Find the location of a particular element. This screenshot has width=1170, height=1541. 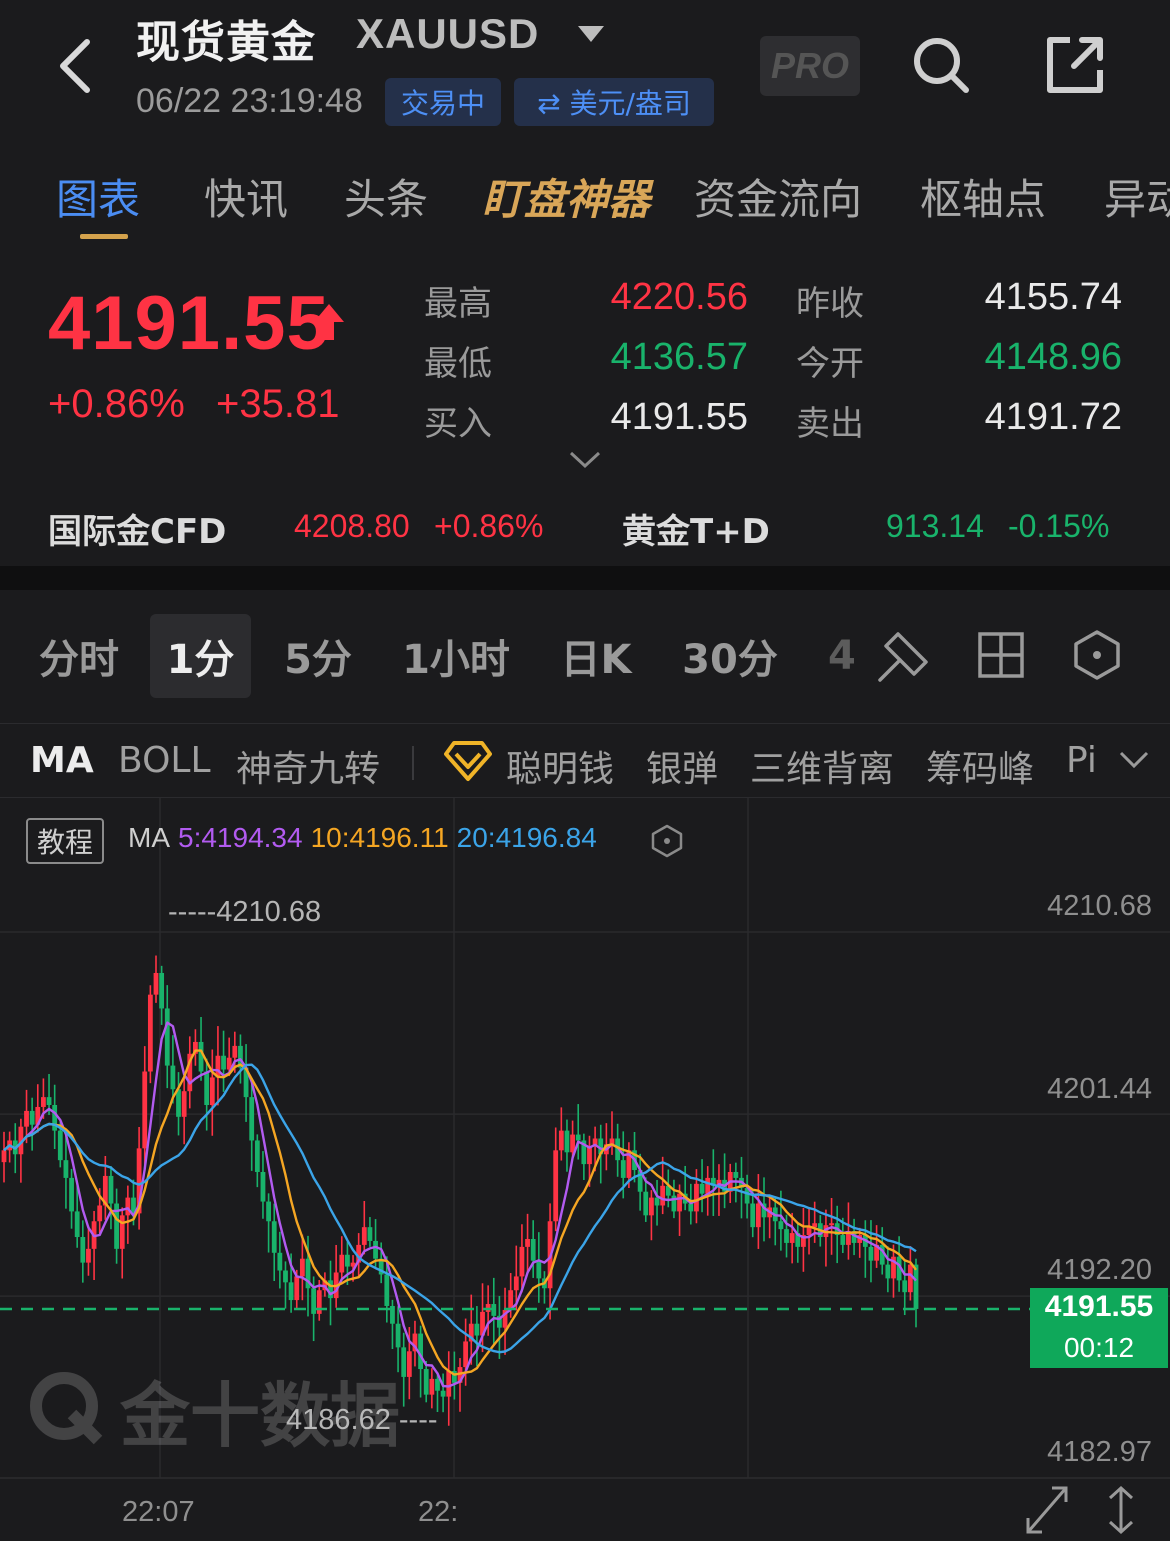

prev-close-value: 4155.74 is located at coordinates (1053, 297).